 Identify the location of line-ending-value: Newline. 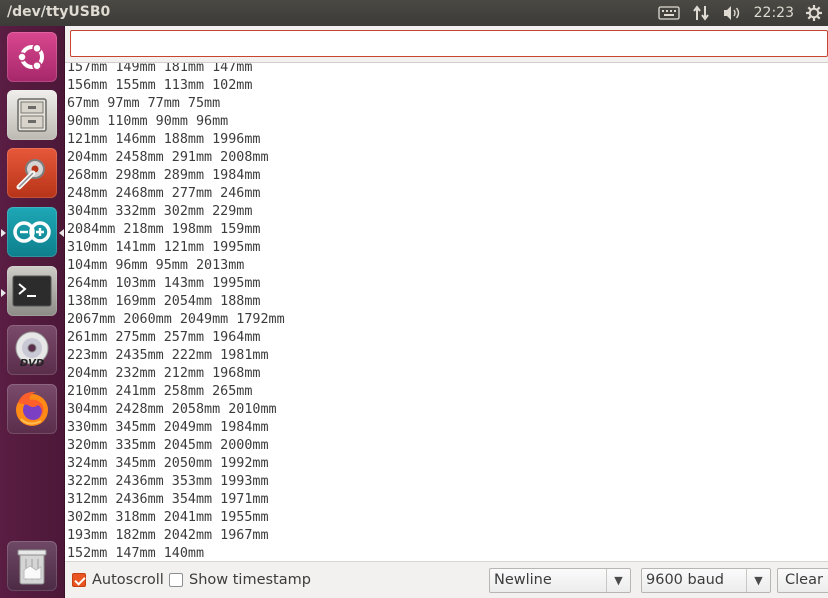
(523, 580).